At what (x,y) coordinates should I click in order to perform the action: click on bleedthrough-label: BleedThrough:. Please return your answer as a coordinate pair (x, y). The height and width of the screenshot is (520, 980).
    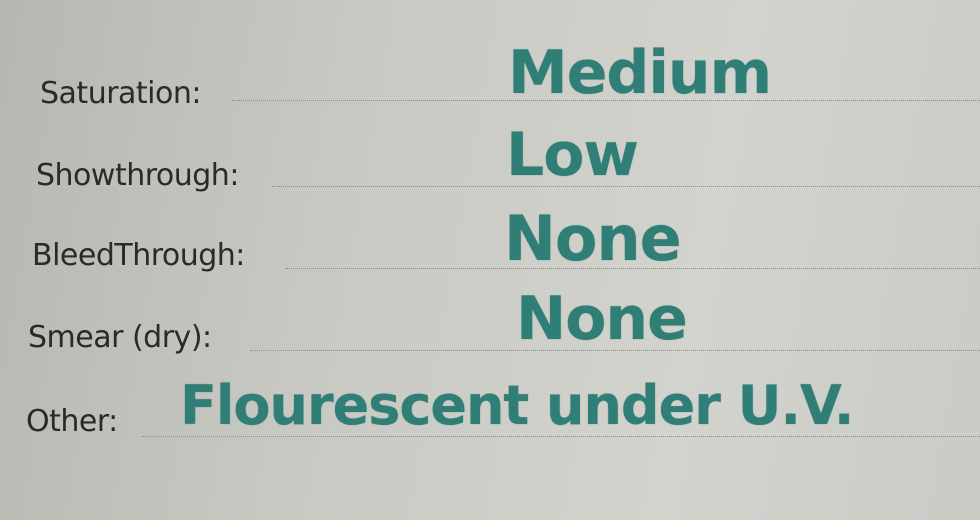
    Looking at the image, I should click on (138, 255).